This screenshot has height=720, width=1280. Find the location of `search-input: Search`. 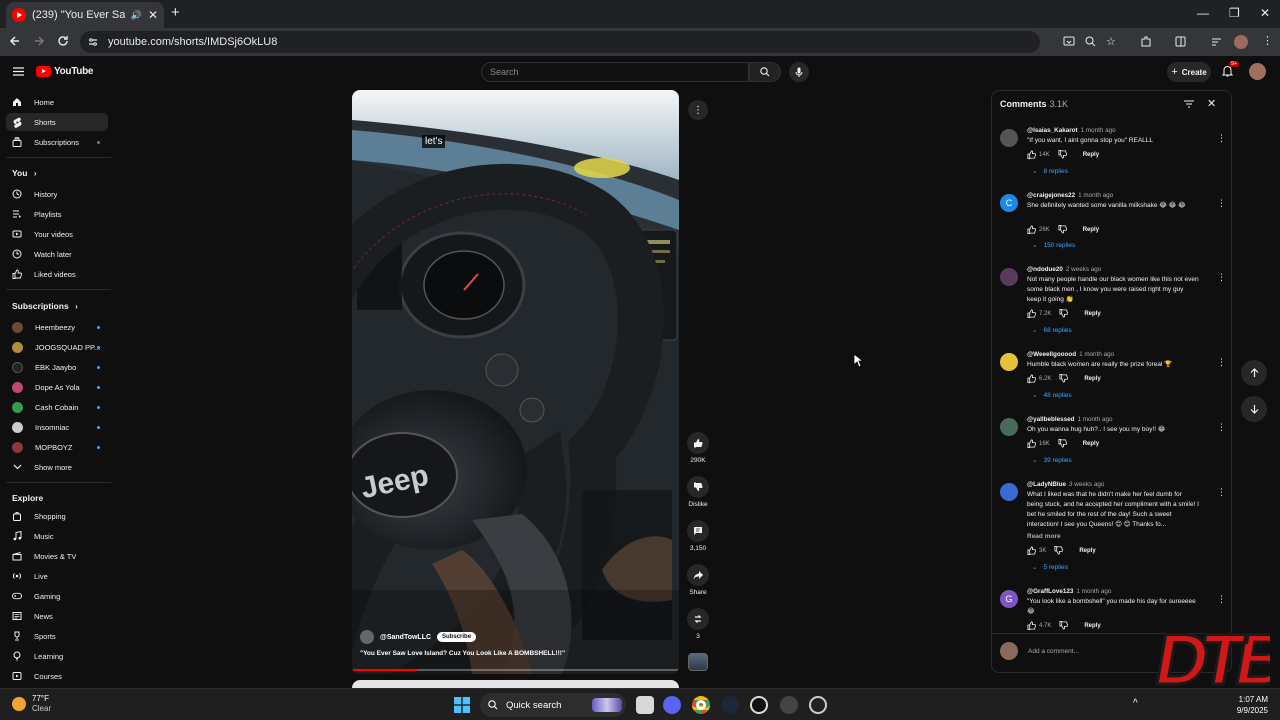

search-input: Search is located at coordinates (615, 72).